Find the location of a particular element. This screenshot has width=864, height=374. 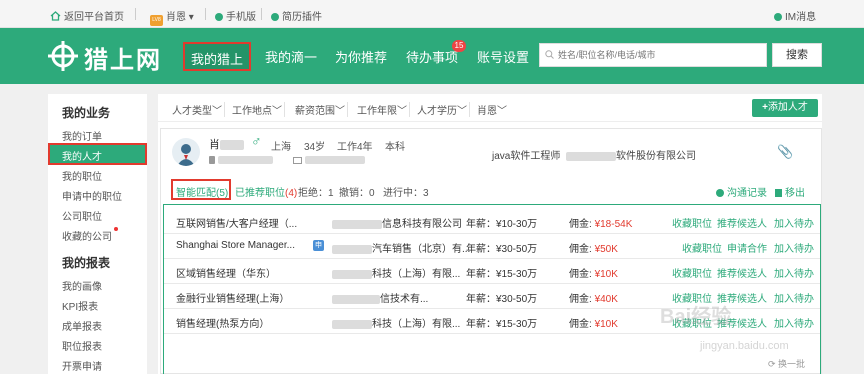

avatar is located at coordinates (186, 152).